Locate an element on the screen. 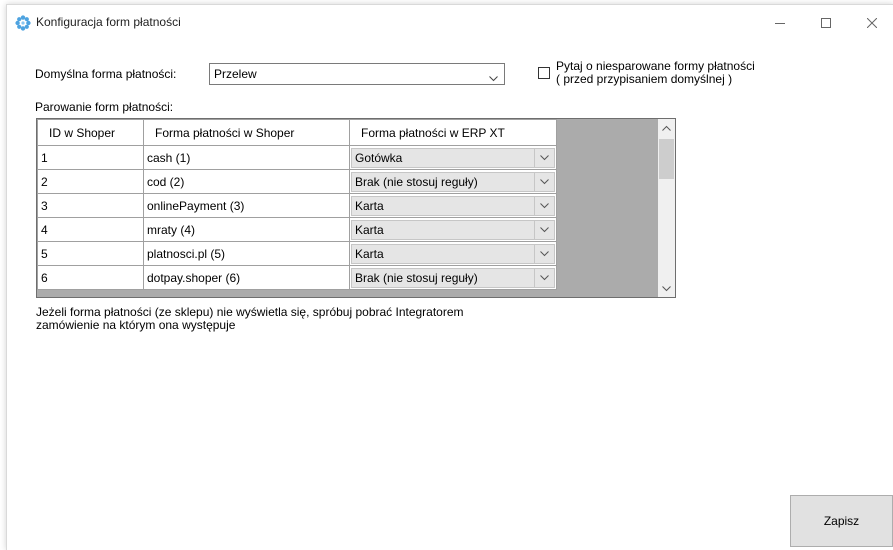  scrollbar-thumb is located at coordinates (666, 159).